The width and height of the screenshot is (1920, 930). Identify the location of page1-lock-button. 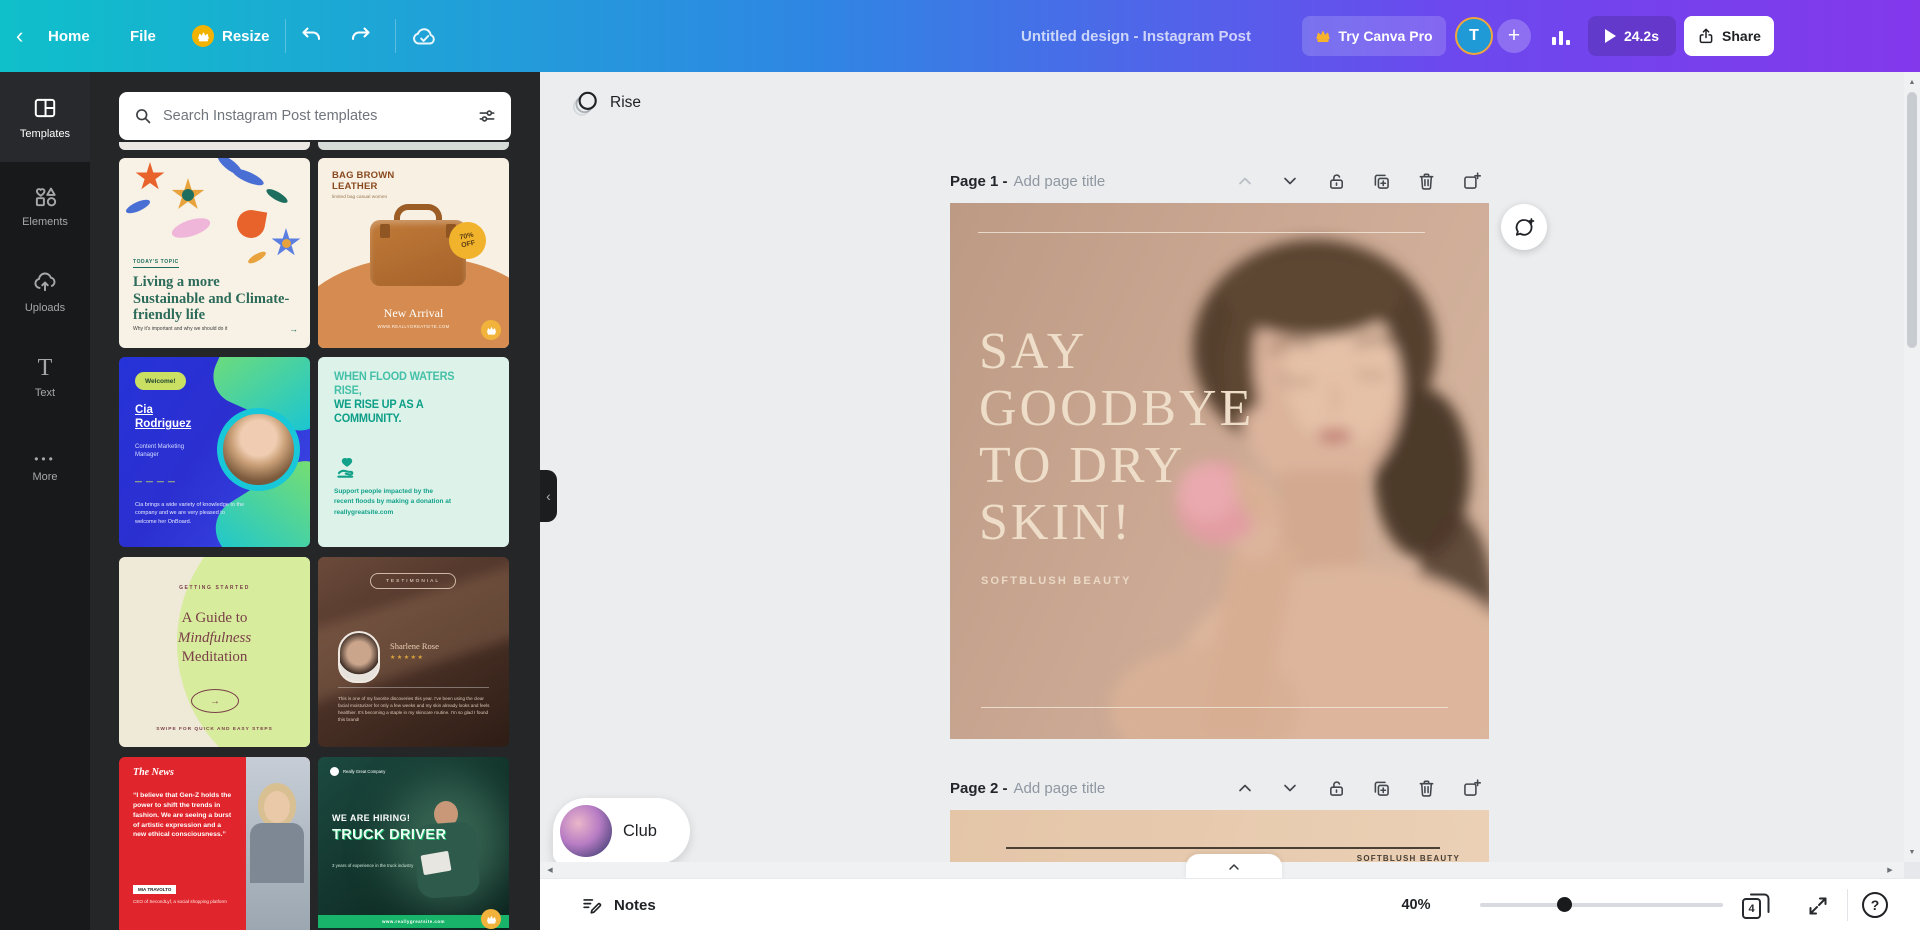
(1336, 181).